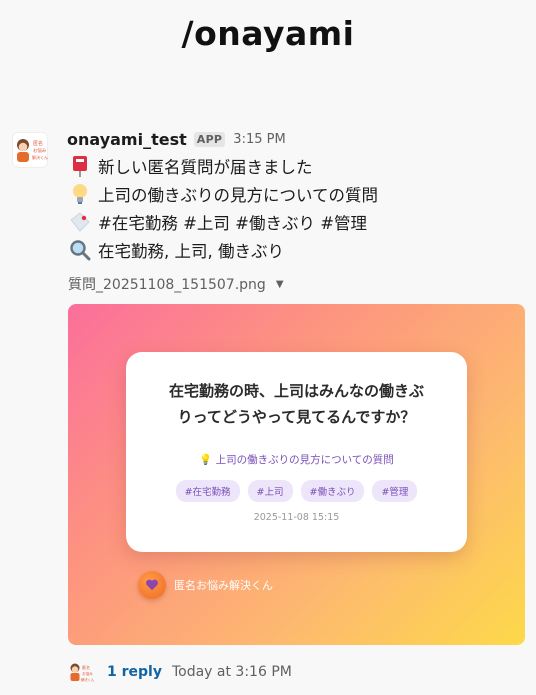 The image size is (536, 695). Describe the element at coordinates (191, 251) in the screenshot. I see `message-line-text: 在宅勤務, 上司, 働きぶり` at that location.